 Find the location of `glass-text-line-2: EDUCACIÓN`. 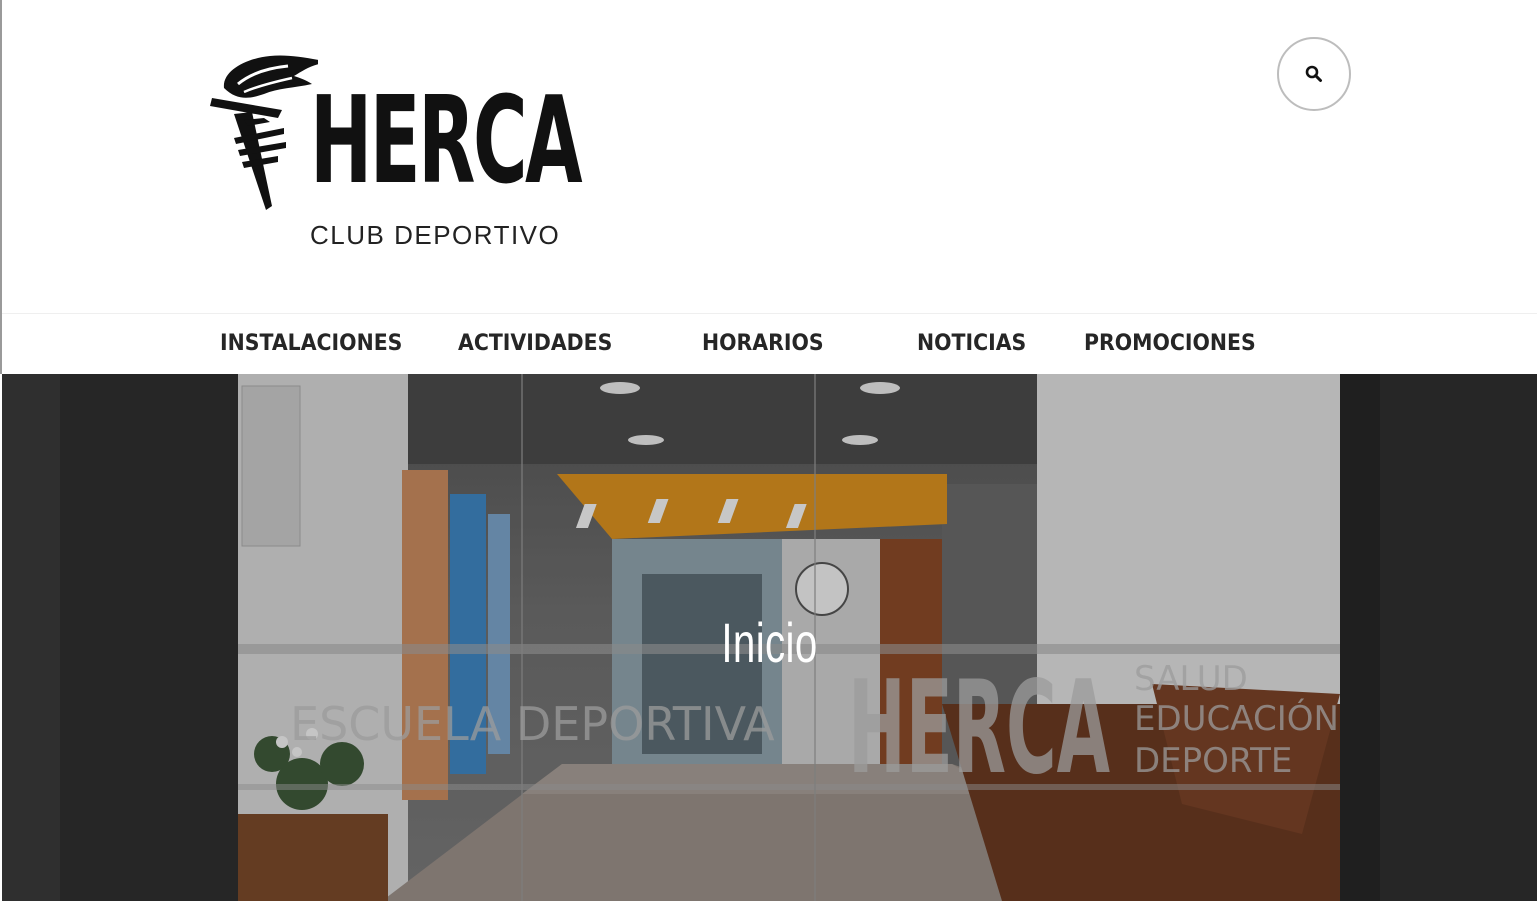

glass-text-line-2: EDUCACIÓN is located at coordinates (1236, 718).